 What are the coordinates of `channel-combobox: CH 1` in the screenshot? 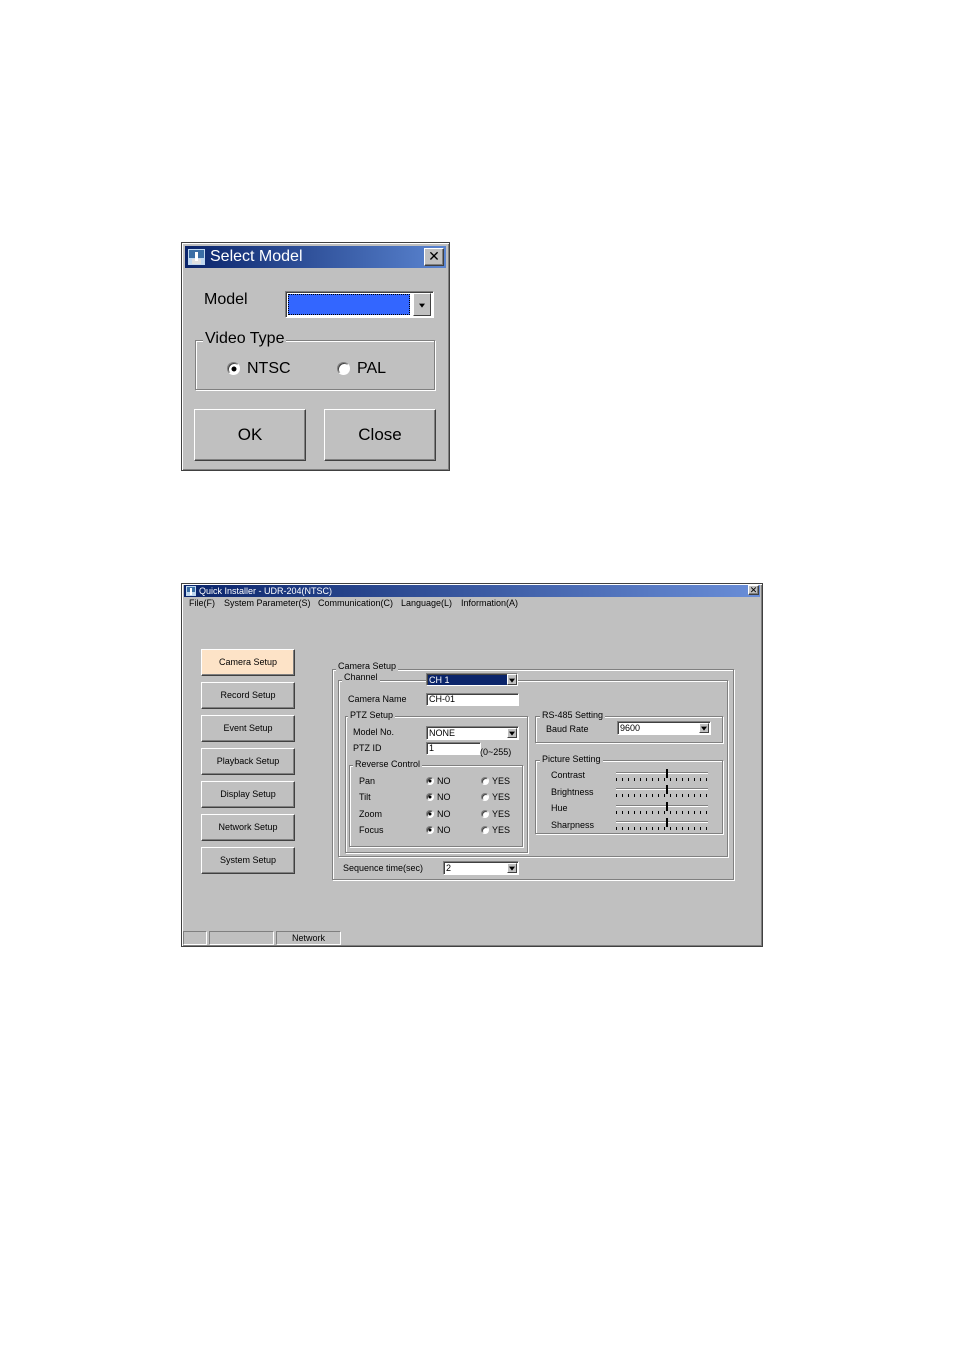 It's located at (472, 679).